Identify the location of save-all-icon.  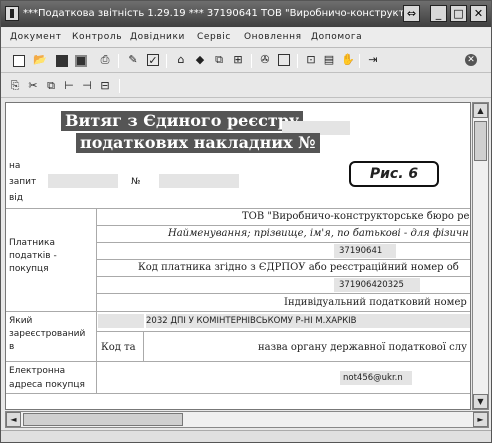
(81, 61).